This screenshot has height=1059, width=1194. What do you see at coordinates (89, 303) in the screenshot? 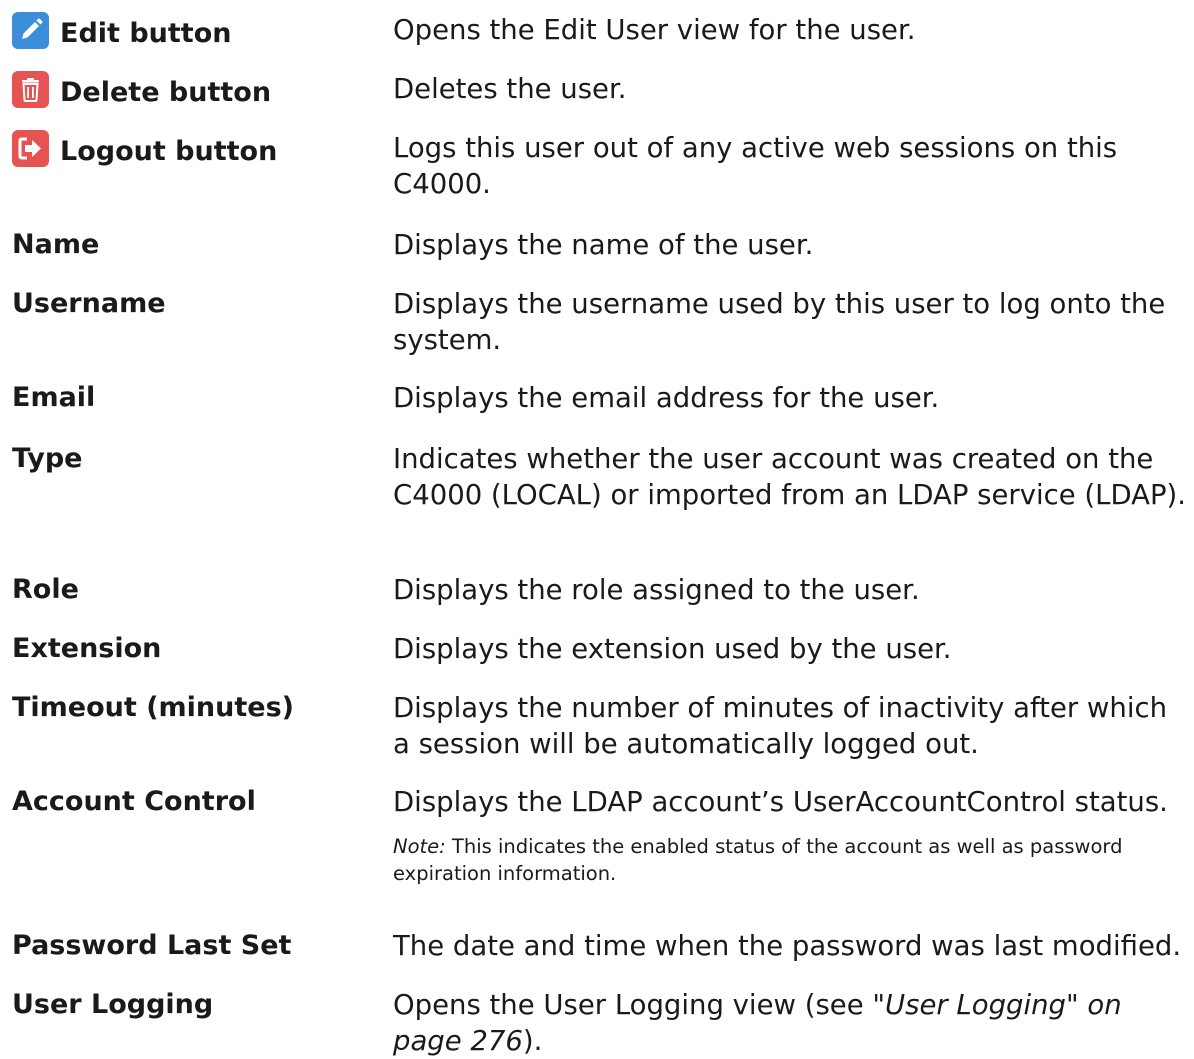
I see `term-username: Username` at bounding box center [89, 303].